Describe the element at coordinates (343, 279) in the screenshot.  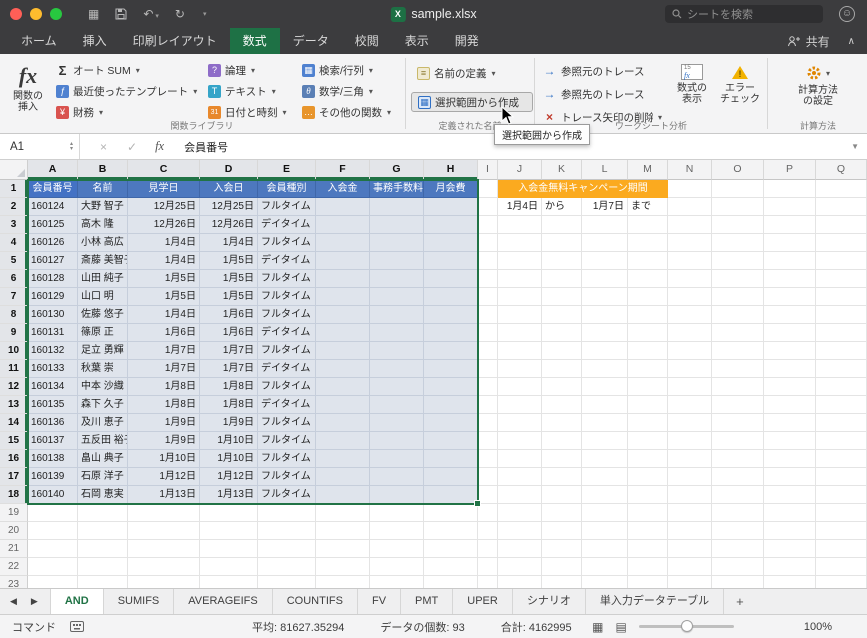
I see `cell-f6` at that location.